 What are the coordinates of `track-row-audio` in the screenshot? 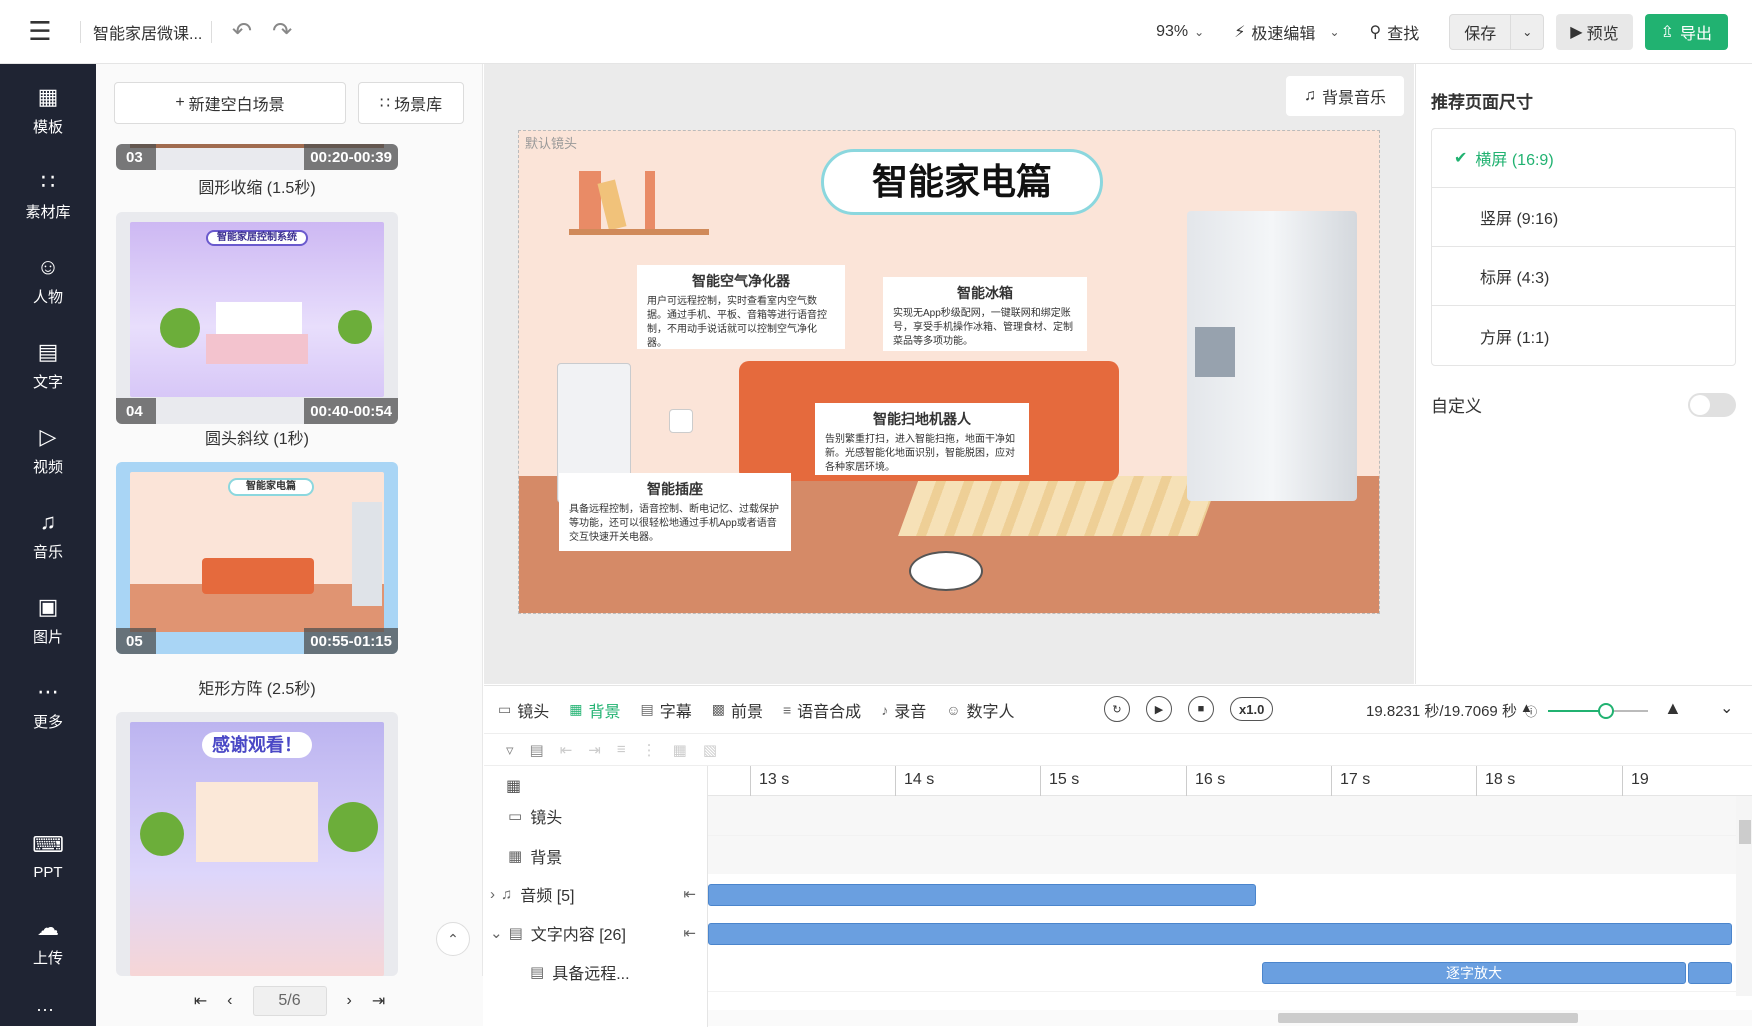 It's located at (1222, 894).